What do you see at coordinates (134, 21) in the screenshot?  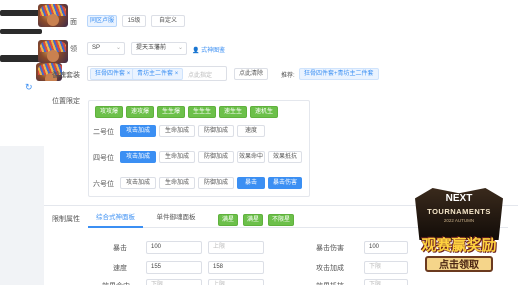 I see `level-15-button: 15级` at bounding box center [134, 21].